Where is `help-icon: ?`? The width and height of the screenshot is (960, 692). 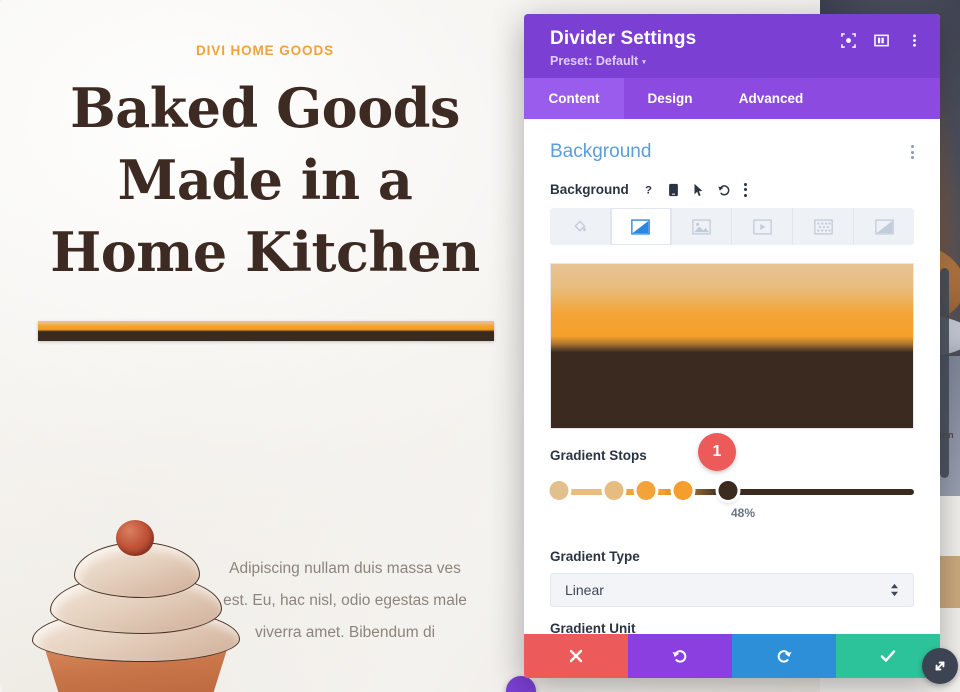 help-icon: ? is located at coordinates (648, 189).